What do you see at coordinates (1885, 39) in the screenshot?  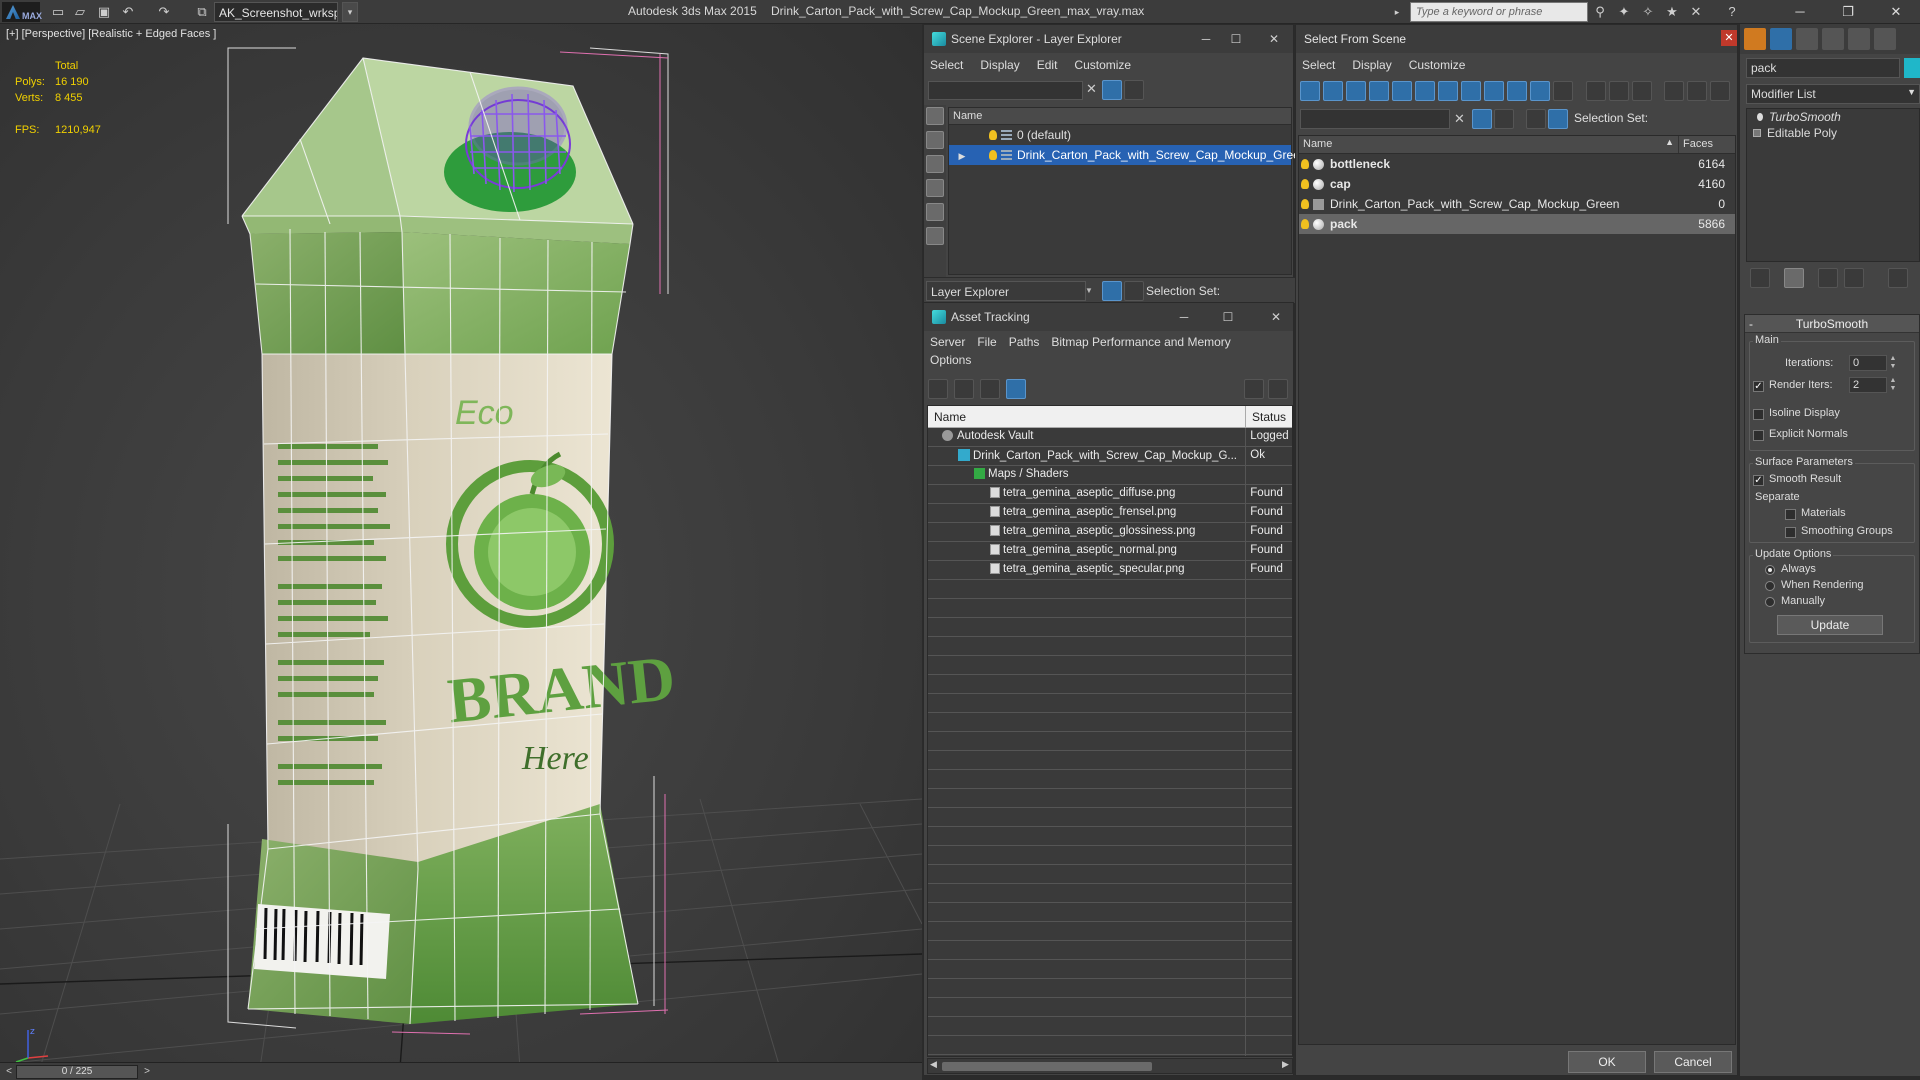 I see `utilities-tab-icon` at bounding box center [1885, 39].